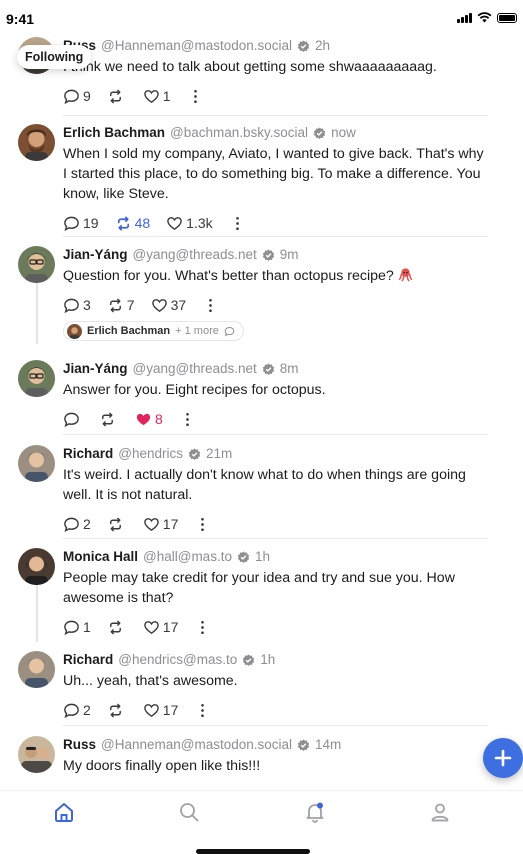 Image resolution: width=523 pixels, height=854 pixels. Describe the element at coordinates (275, 46) in the screenshot. I see `post-header: Russ @Hanneman@mastodon.social 2h` at that location.